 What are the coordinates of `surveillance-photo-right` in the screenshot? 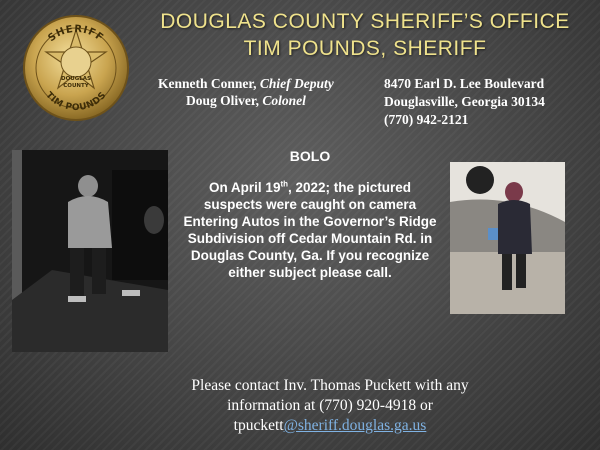 It's located at (507, 238).